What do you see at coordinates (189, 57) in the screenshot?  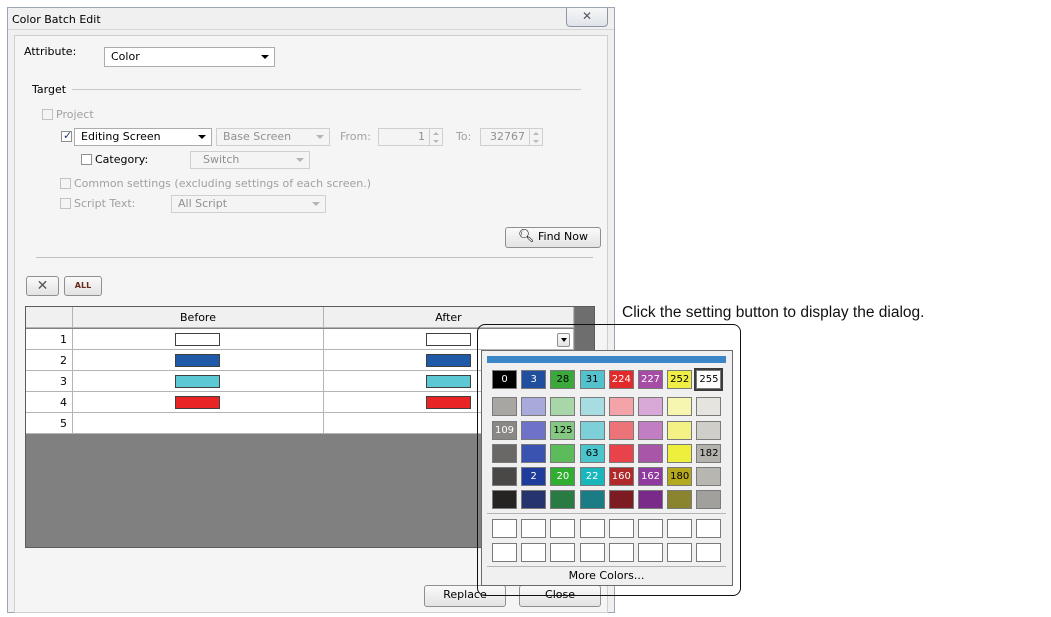 I see `attribute-select: Color` at bounding box center [189, 57].